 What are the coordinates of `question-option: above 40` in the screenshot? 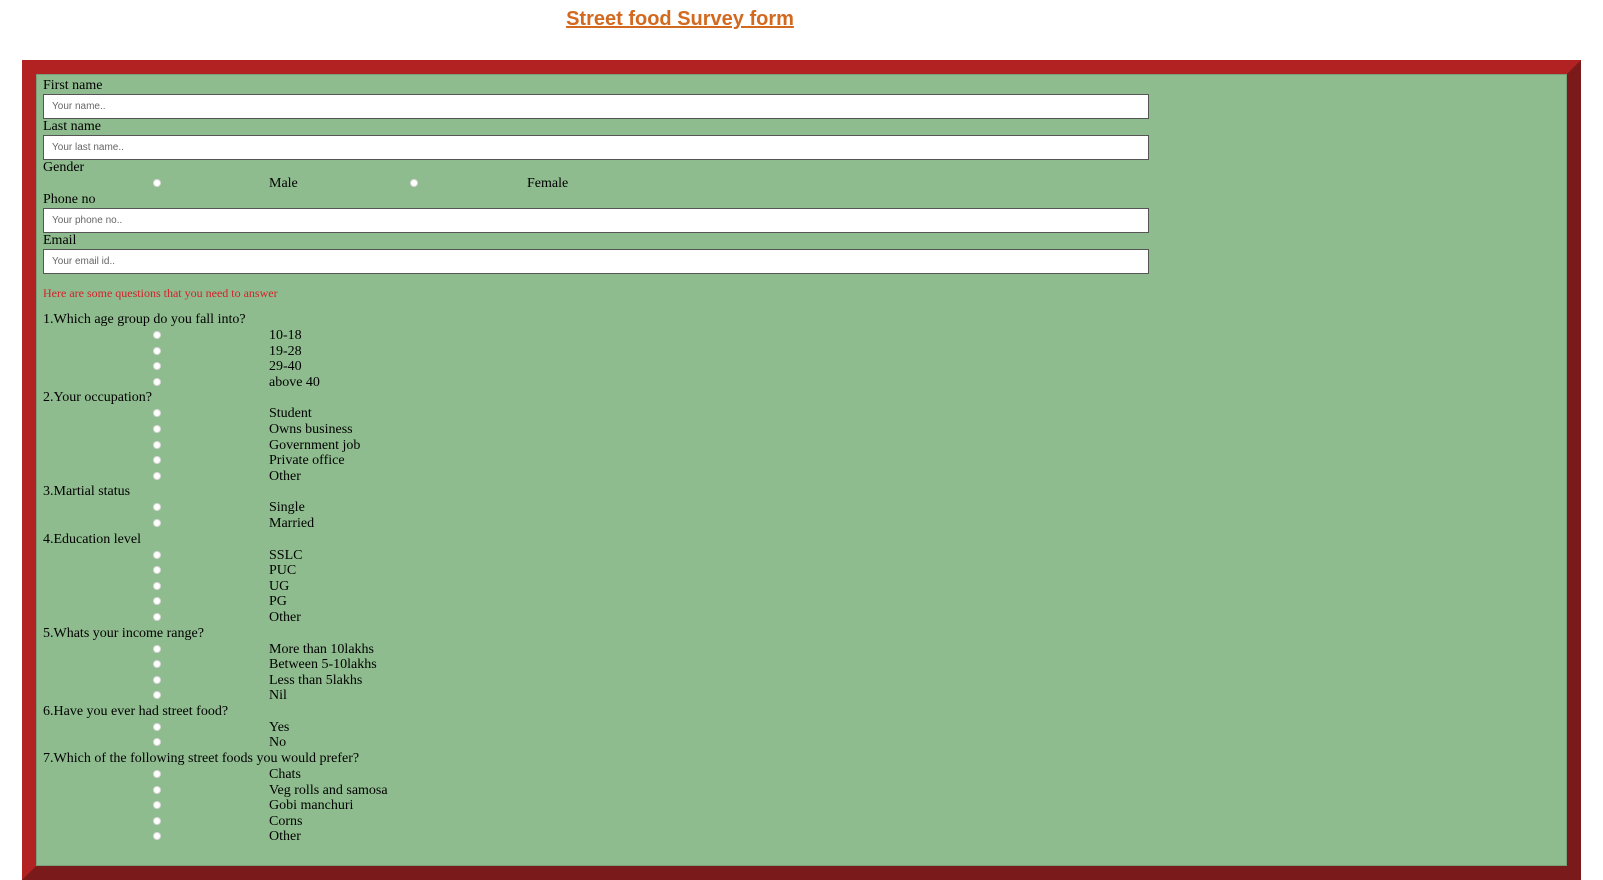 It's located at (793, 383).